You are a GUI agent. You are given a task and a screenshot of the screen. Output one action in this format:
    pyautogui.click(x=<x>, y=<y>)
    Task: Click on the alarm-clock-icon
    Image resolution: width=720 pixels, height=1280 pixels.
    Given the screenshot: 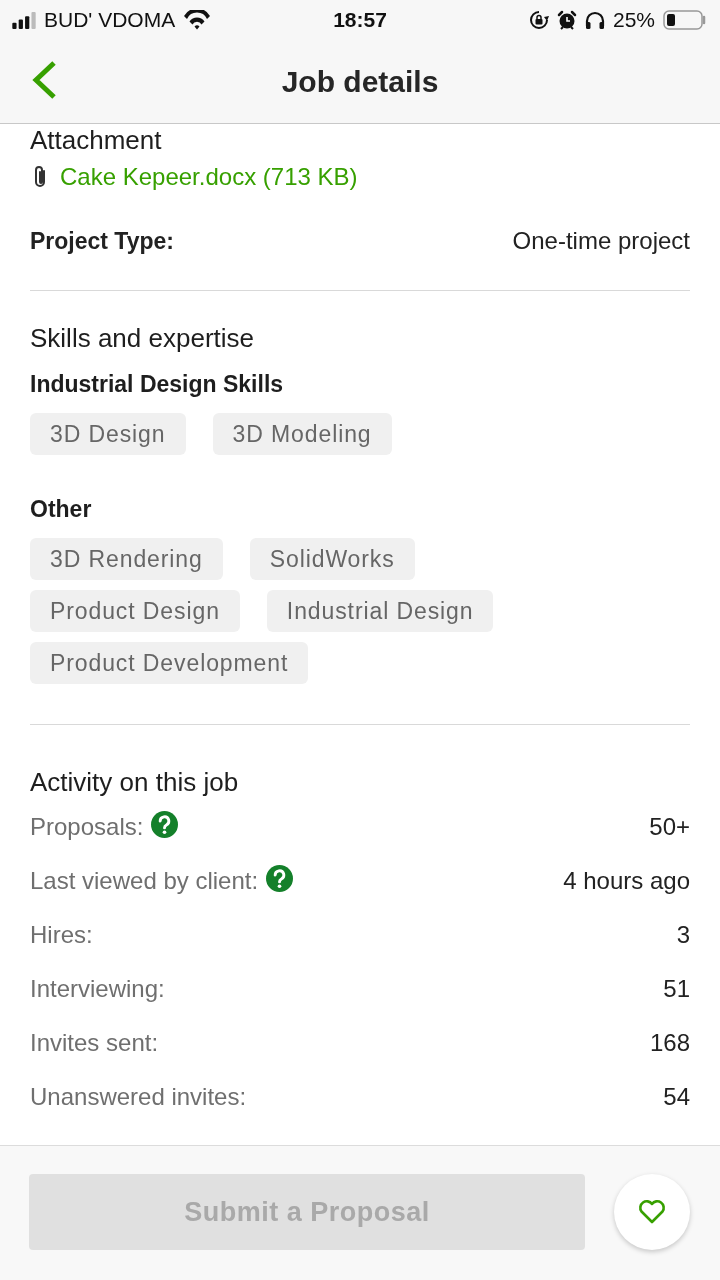 What is the action you would take?
    pyautogui.click(x=566, y=20)
    